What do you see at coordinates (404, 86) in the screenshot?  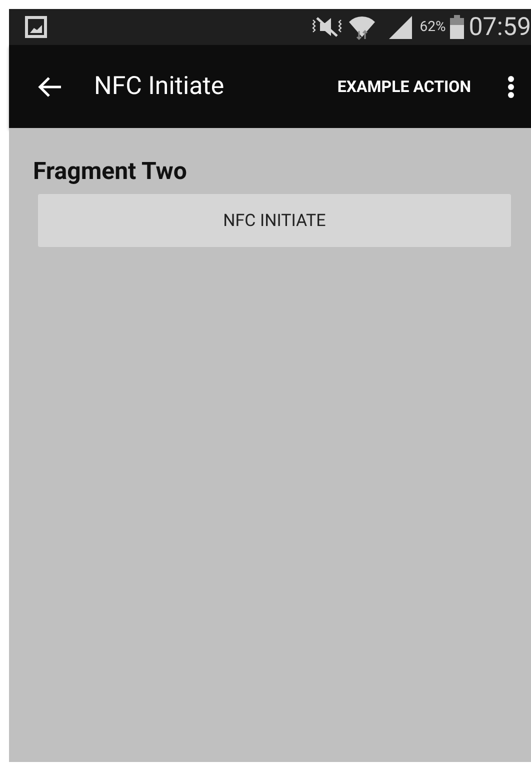 I see `example-action-button: EXAMPLE ACTION` at bounding box center [404, 86].